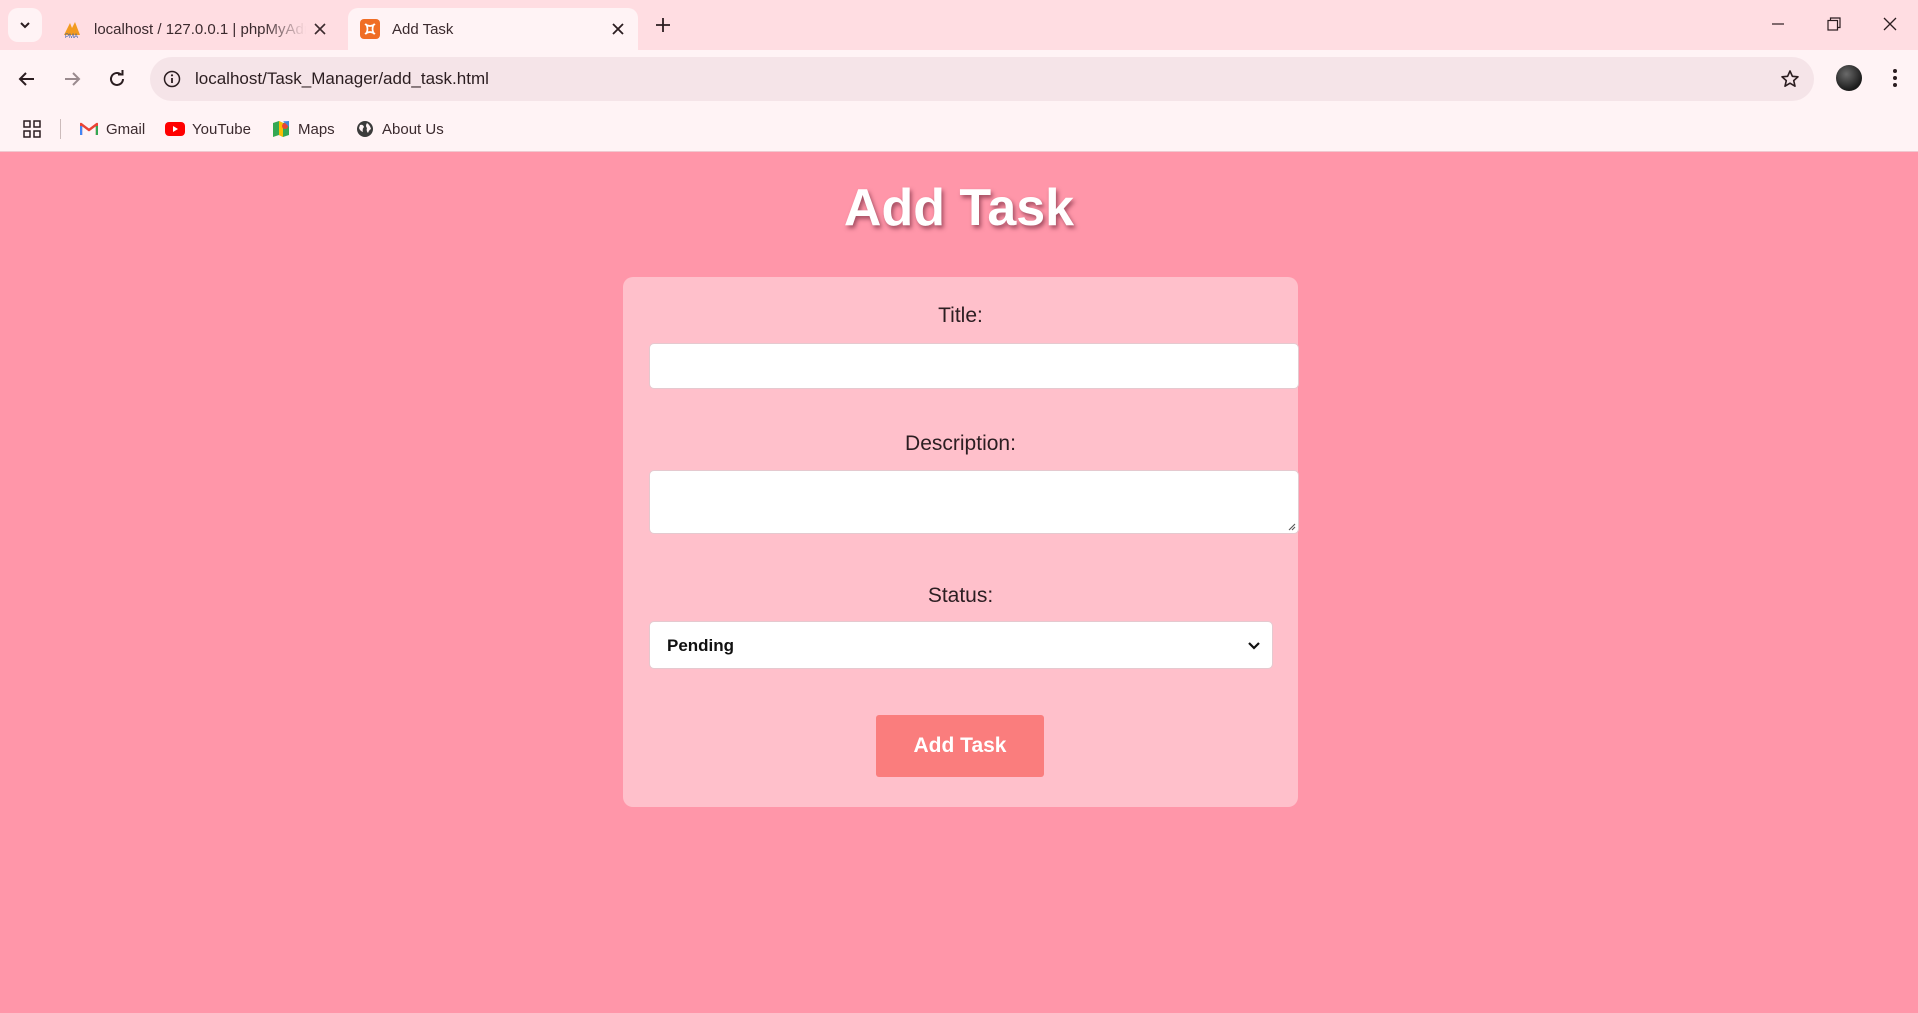  Describe the element at coordinates (974, 502) in the screenshot. I see `description-textarea` at that location.